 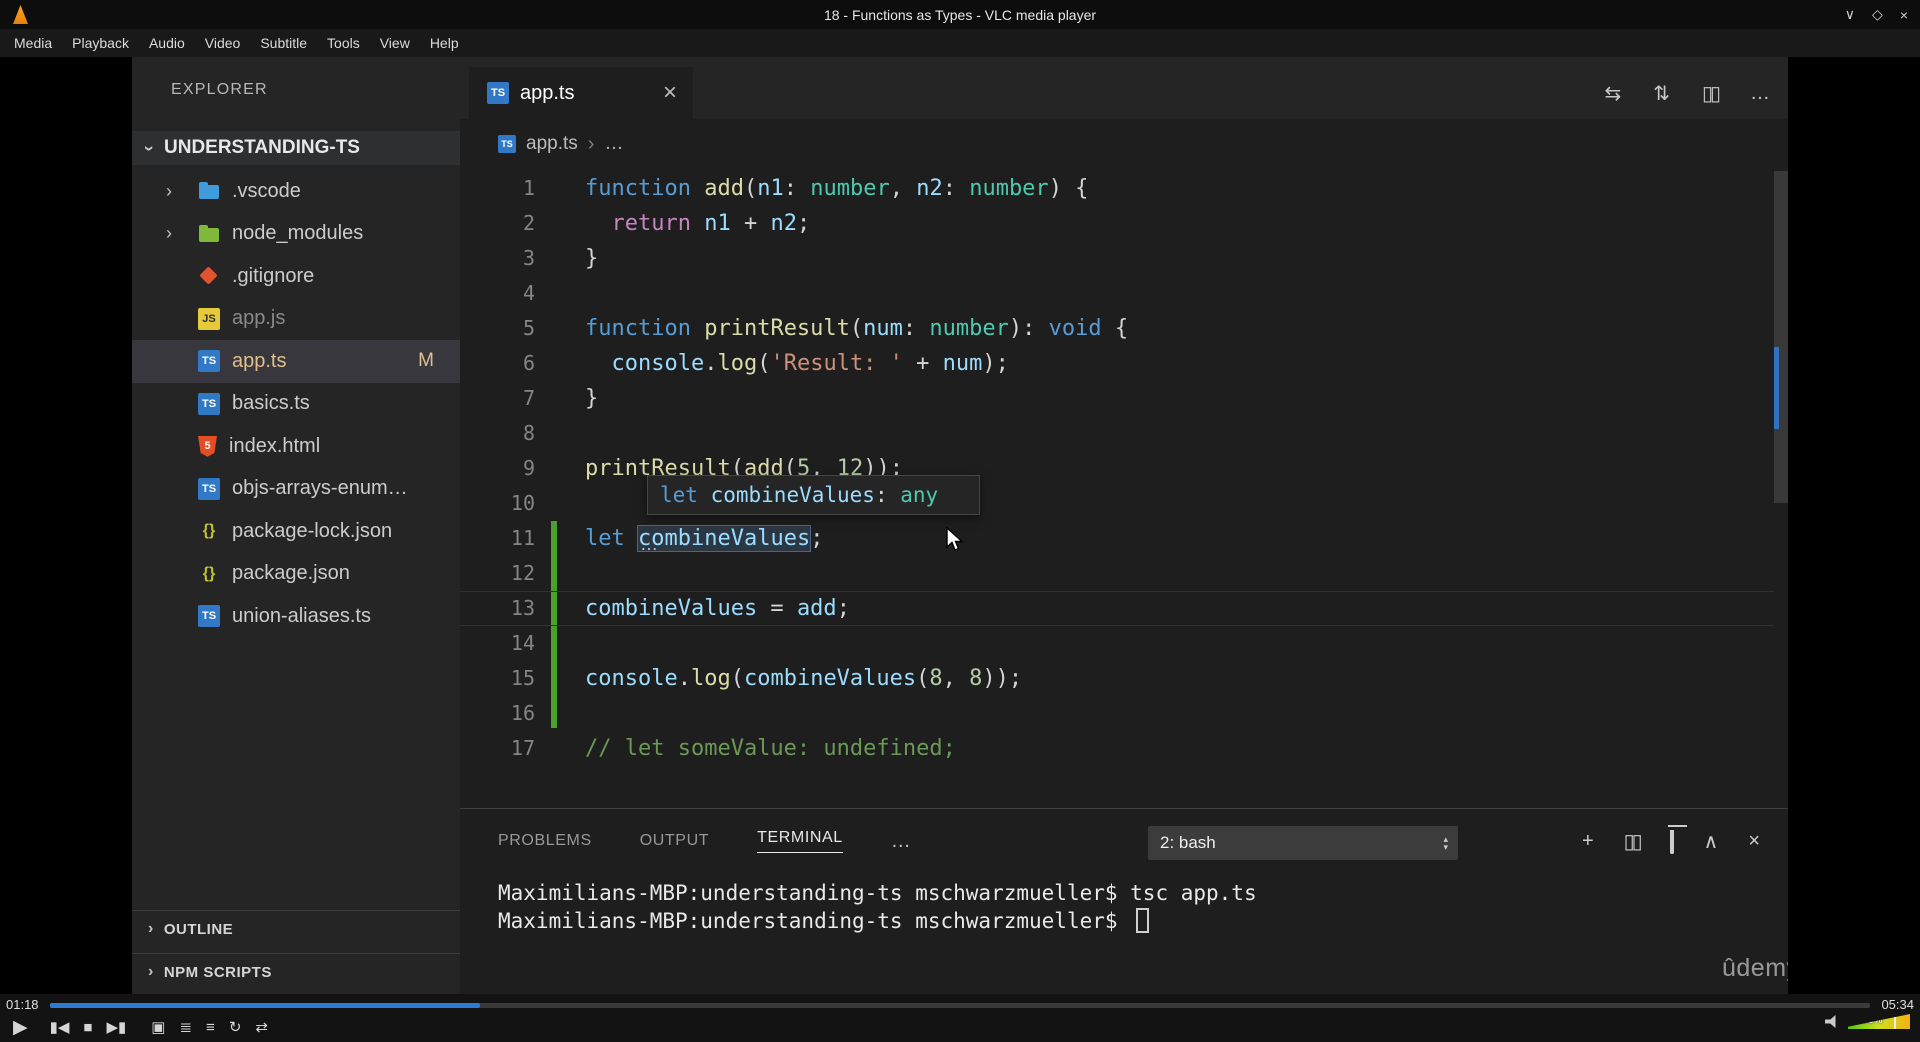 I want to click on code-line-2: 2 return n1 + n2;, so click(x=1117, y=223).